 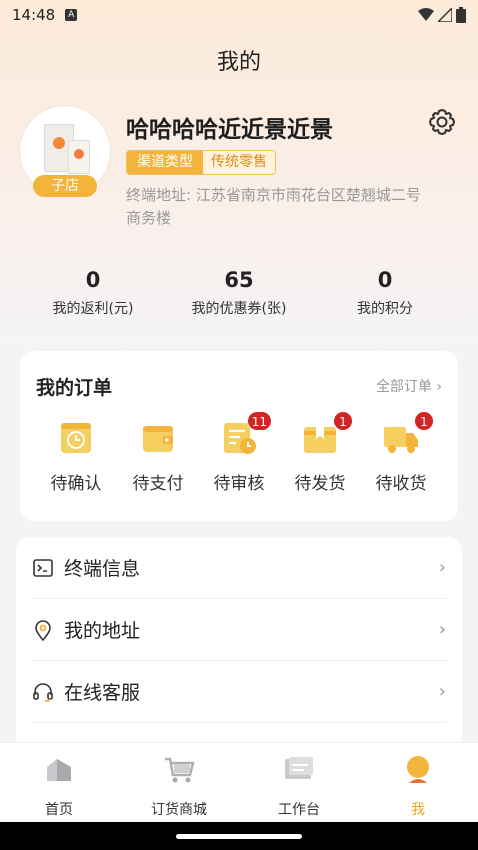 I want to click on order-pending-payment: 待支付, so click(x=158, y=456).